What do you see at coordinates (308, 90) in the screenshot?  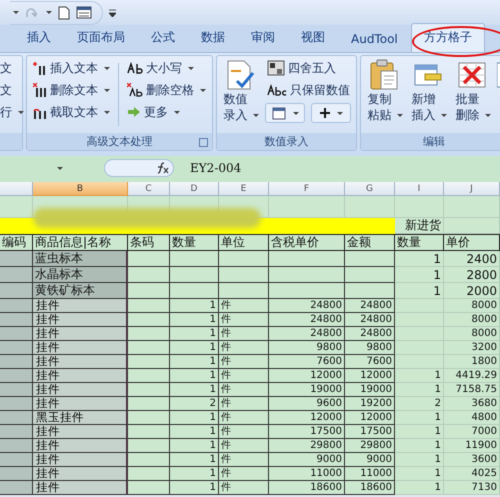 I see `ribbon-button: 只保留数值` at bounding box center [308, 90].